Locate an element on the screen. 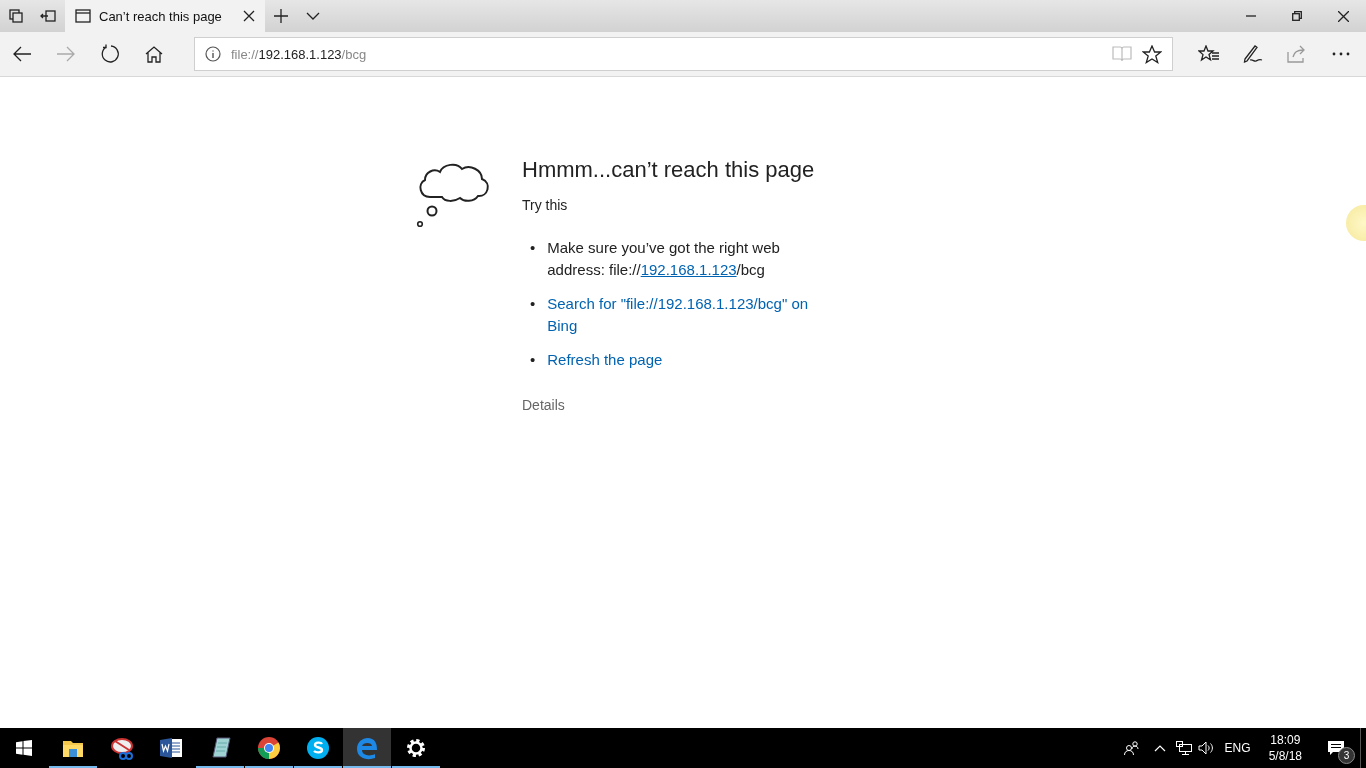  chevron-up-icon is located at coordinates (1159, 748).